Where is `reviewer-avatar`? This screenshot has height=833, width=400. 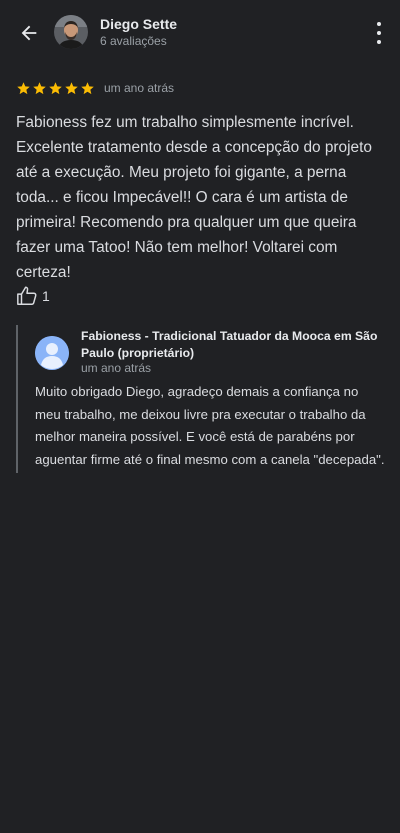 reviewer-avatar is located at coordinates (71, 32).